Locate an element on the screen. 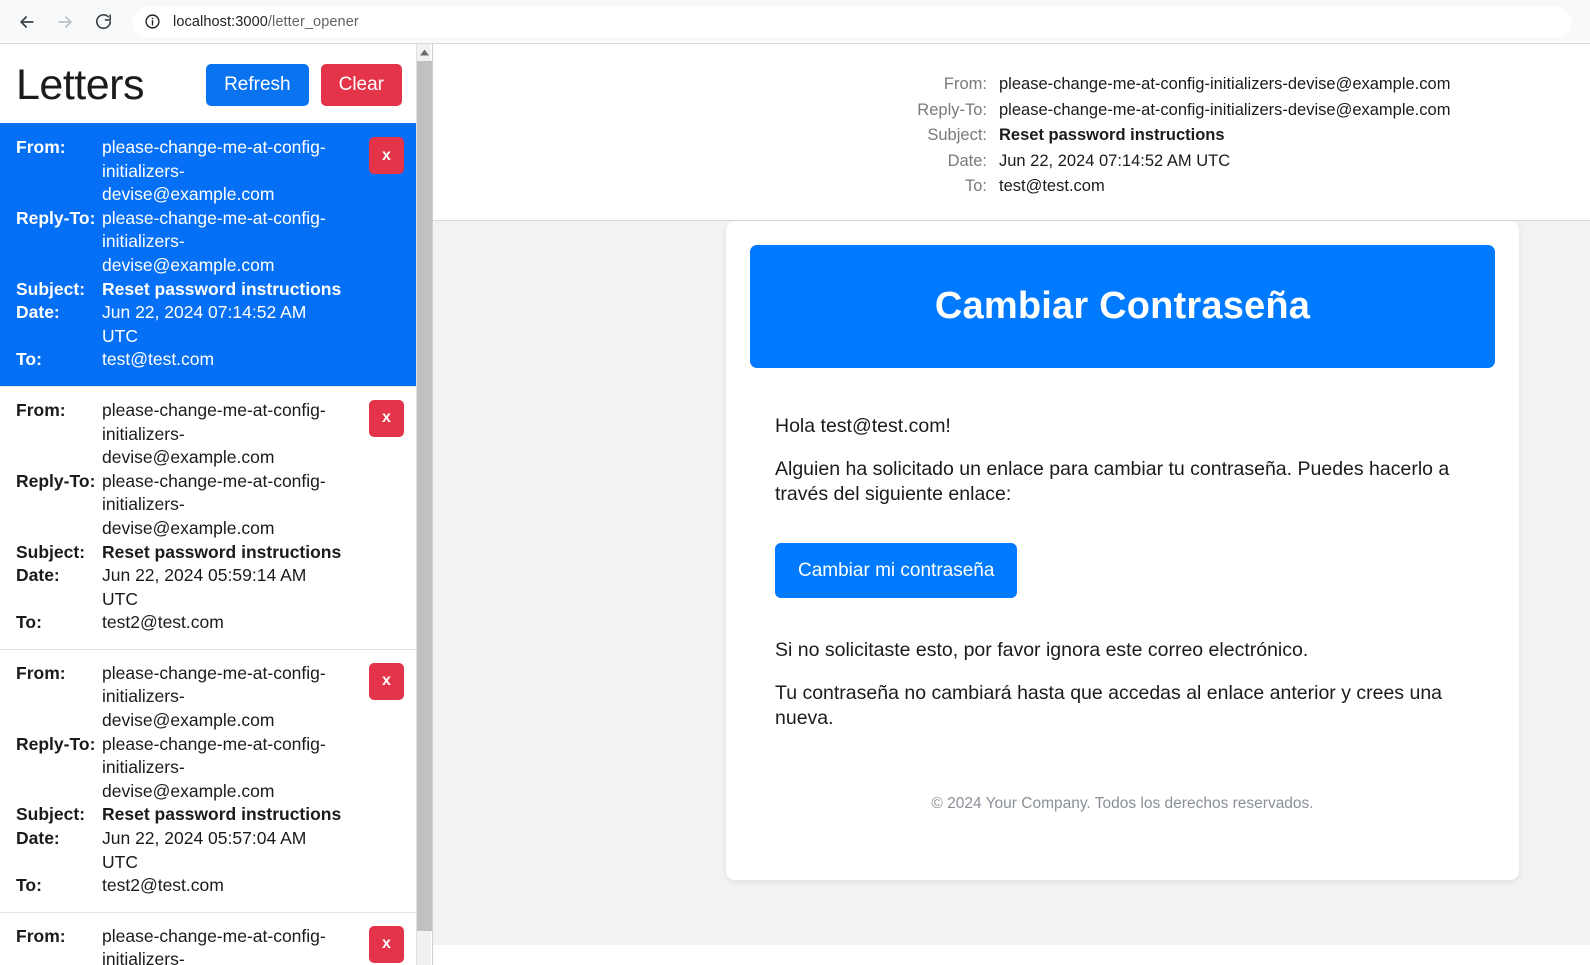 Image resolution: width=1590 pixels, height=965 pixels. url-path: /letter_opener is located at coordinates (313, 21).